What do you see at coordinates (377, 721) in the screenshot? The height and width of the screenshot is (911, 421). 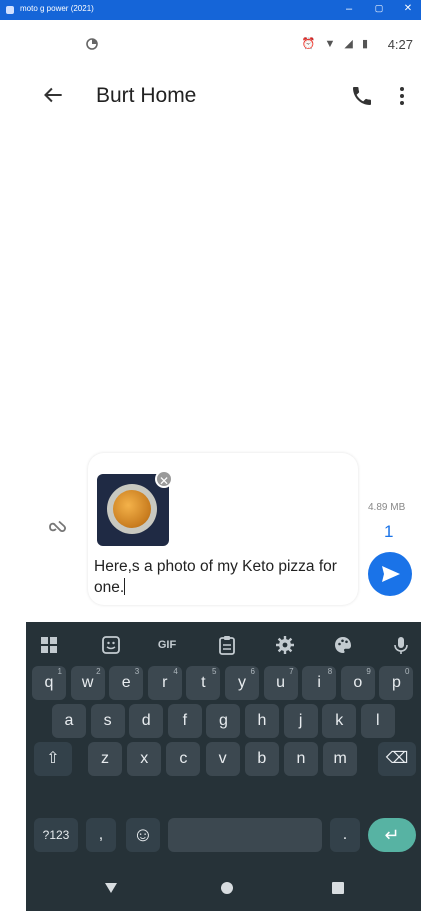 I see `key-l: l` at bounding box center [377, 721].